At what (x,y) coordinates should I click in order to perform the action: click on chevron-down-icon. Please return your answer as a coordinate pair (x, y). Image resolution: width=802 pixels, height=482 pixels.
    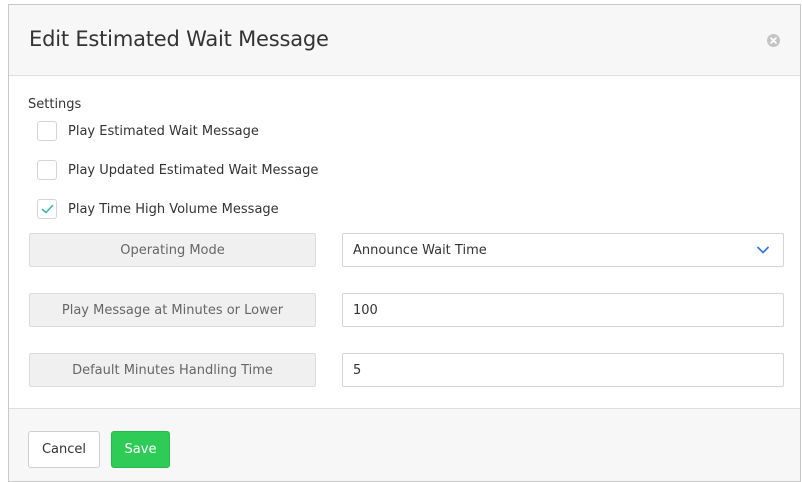
    Looking at the image, I should click on (763, 250).